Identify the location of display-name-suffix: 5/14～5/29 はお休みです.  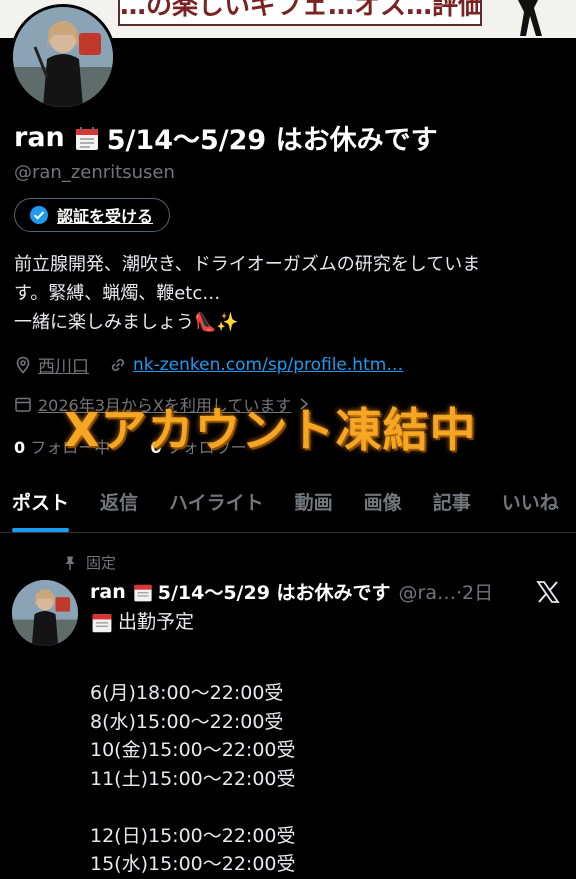
(272, 140).